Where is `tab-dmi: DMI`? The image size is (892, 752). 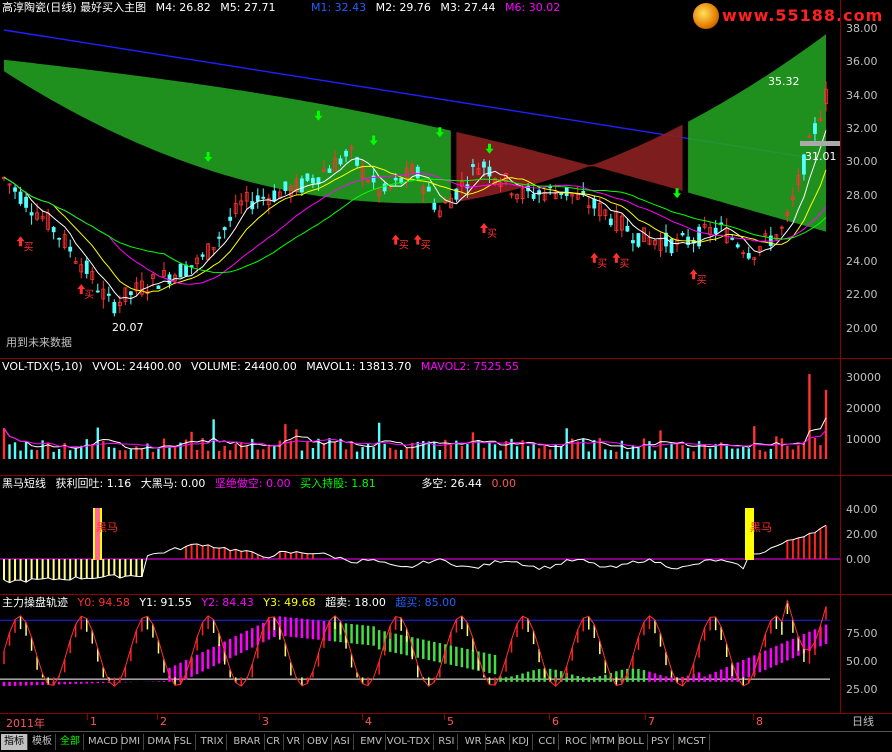 tab-dmi: DMI is located at coordinates (131, 742).